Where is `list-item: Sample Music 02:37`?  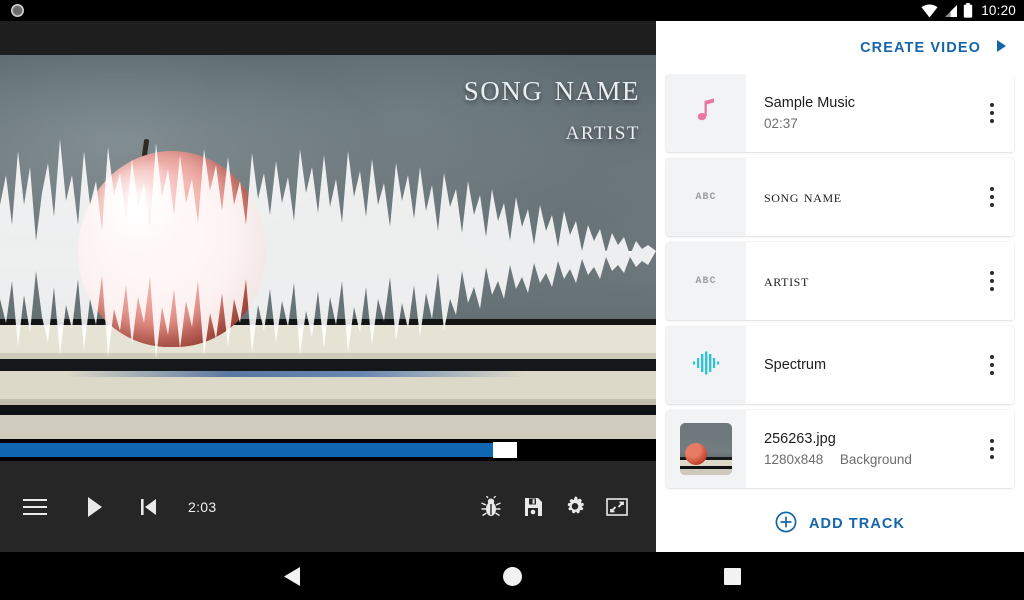 list-item: Sample Music 02:37 is located at coordinates (840, 113).